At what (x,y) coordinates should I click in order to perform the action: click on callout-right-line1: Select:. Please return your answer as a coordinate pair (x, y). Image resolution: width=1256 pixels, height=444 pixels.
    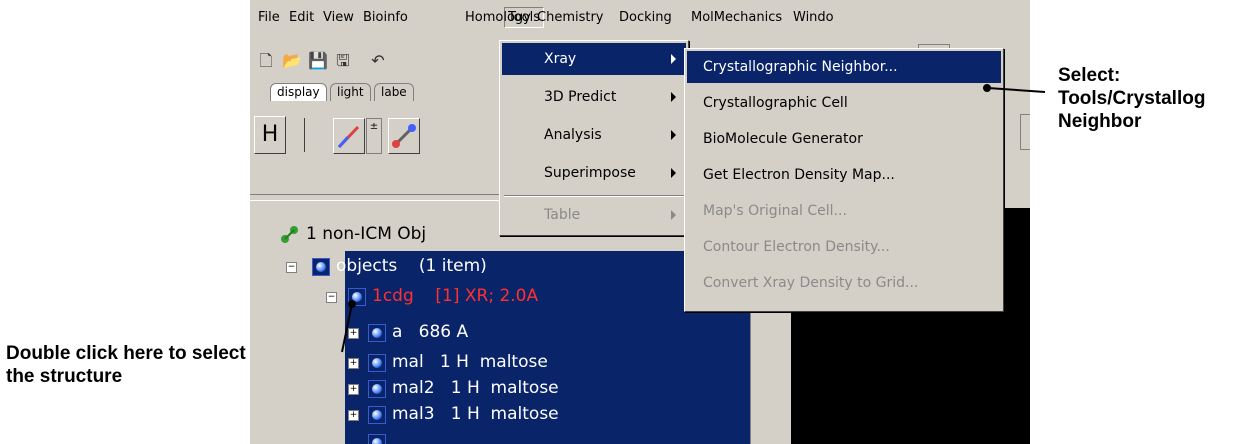
    Looking at the image, I should click on (1089, 75).